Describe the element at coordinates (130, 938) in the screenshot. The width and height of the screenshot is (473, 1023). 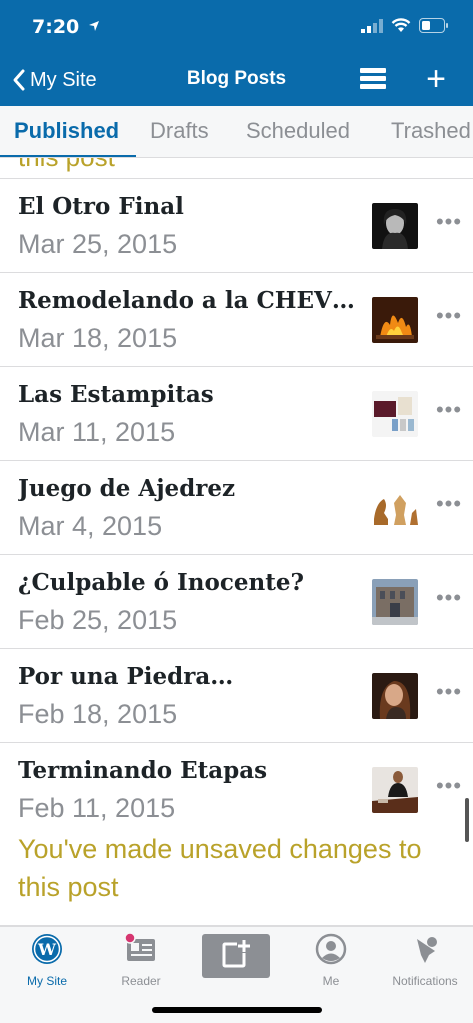
I see `reader-notification-dot` at that location.